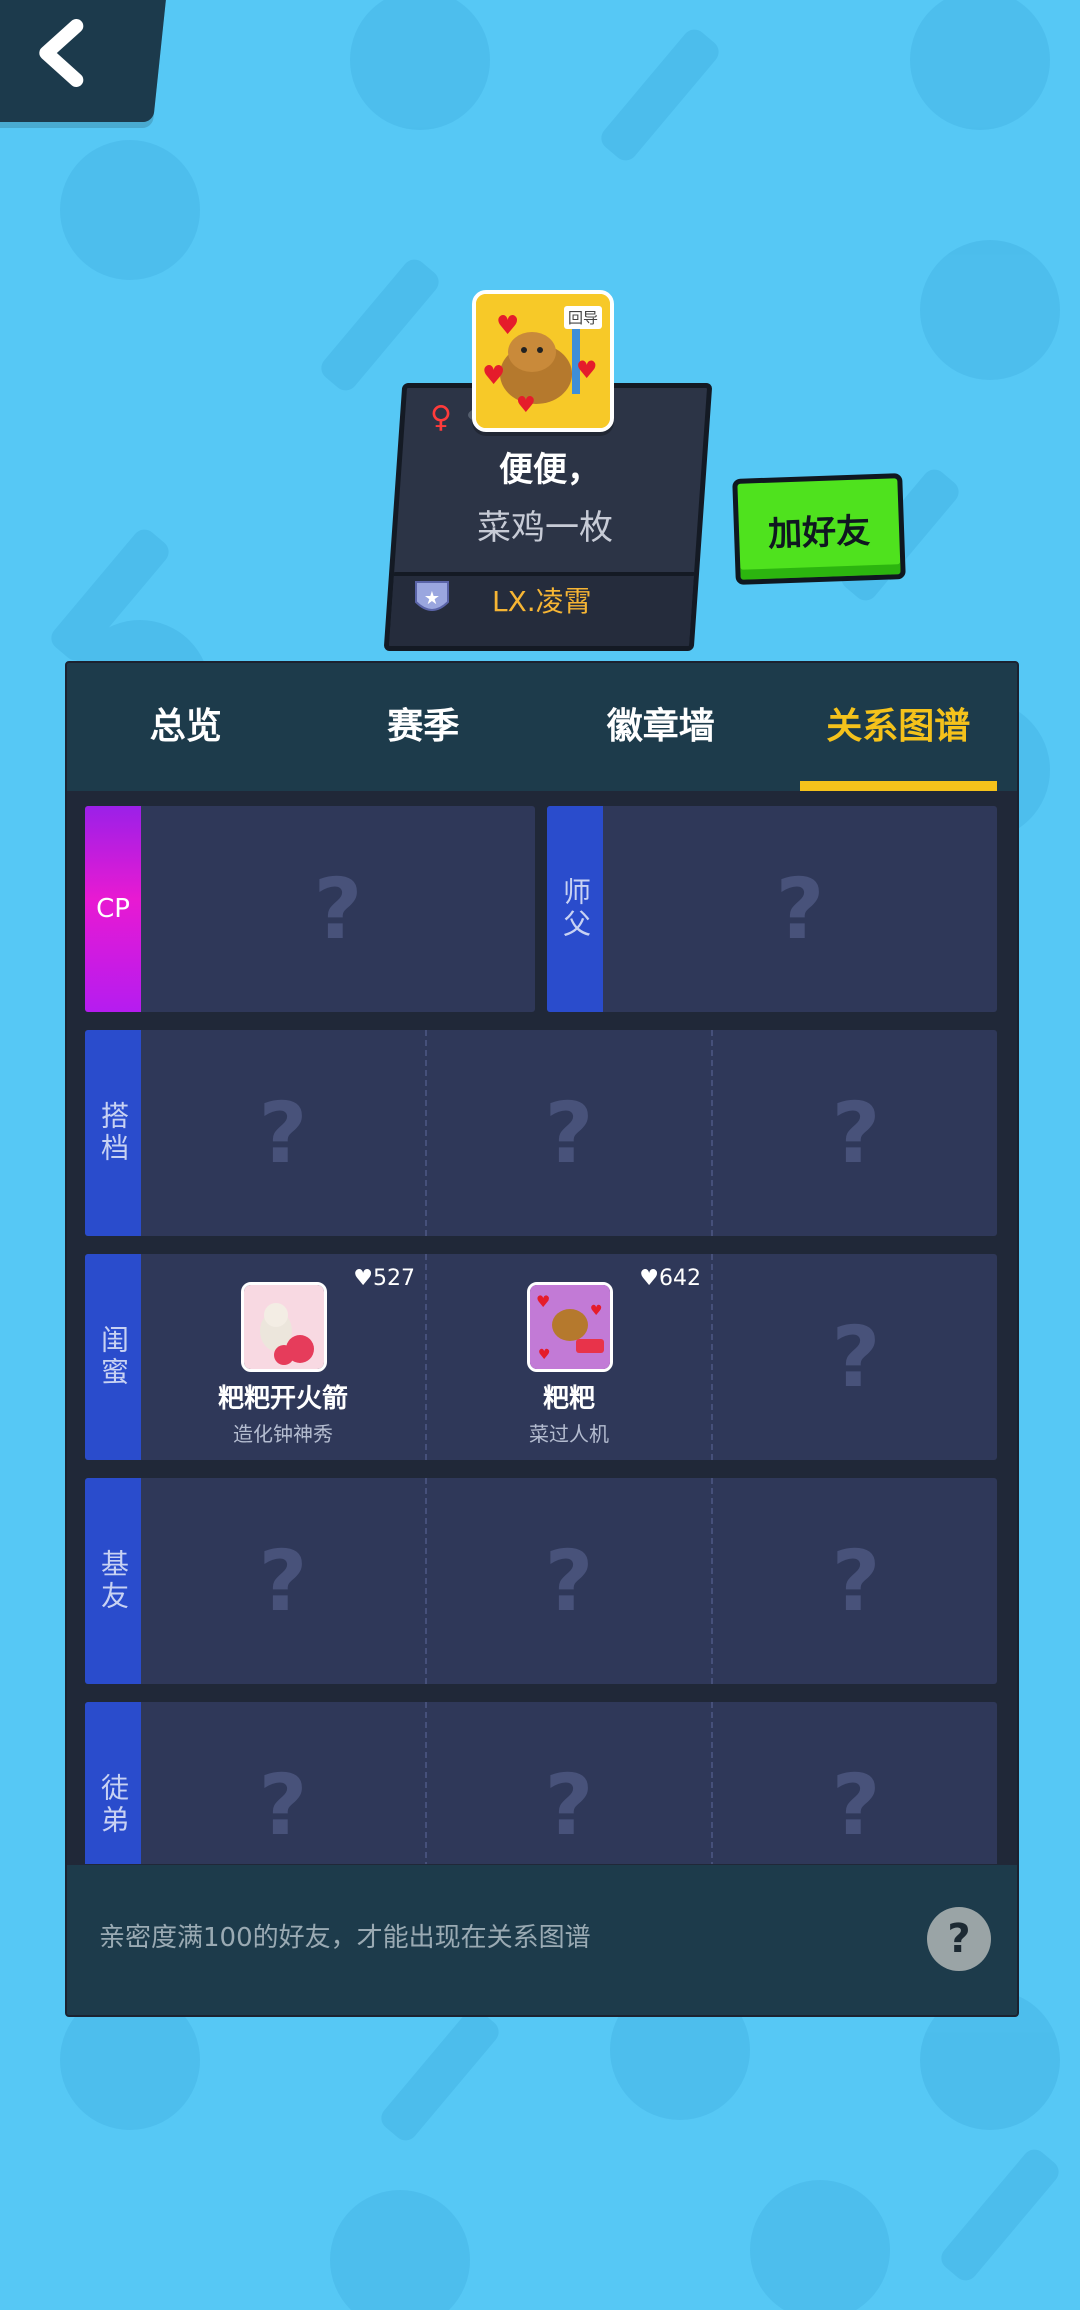  What do you see at coordinates (680, 1278) in the screenshot?
I see `intimacy-value: 642` at bounding box center [680, 1278].